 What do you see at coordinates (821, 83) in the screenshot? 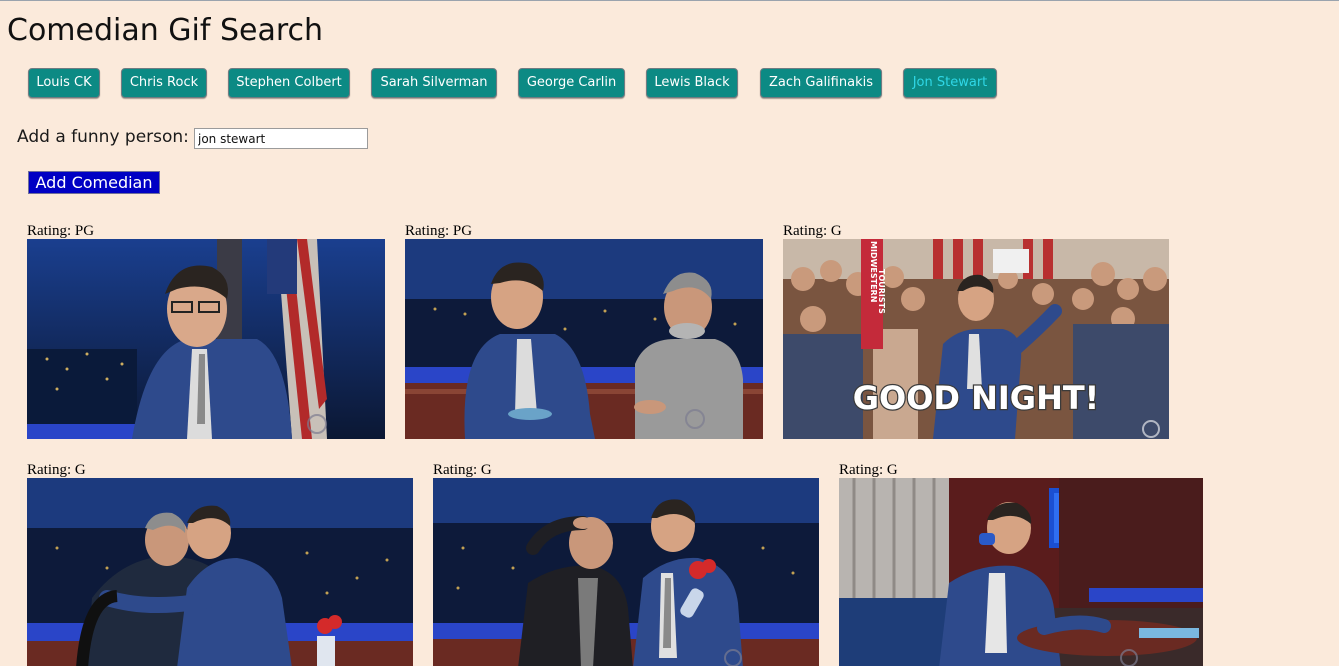
I see `comedian-button-zach-galifinakis: Zach Galifinakis` at bounding box center [821, 83].